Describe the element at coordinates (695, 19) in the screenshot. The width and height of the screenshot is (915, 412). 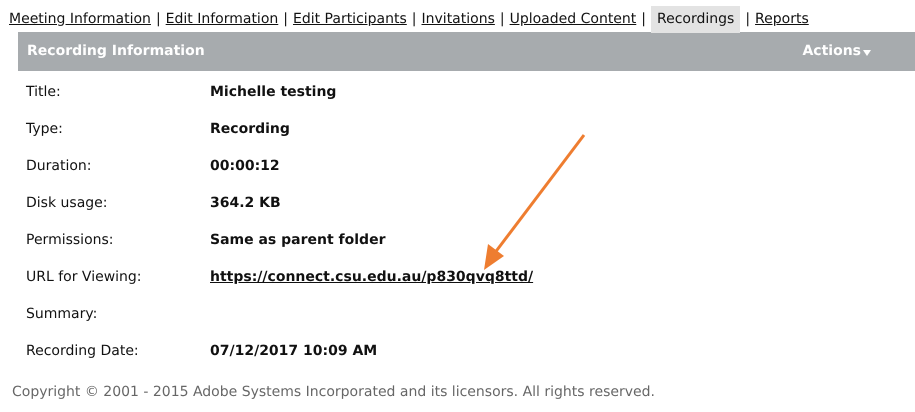
I see `tab: Recordings` at that location.